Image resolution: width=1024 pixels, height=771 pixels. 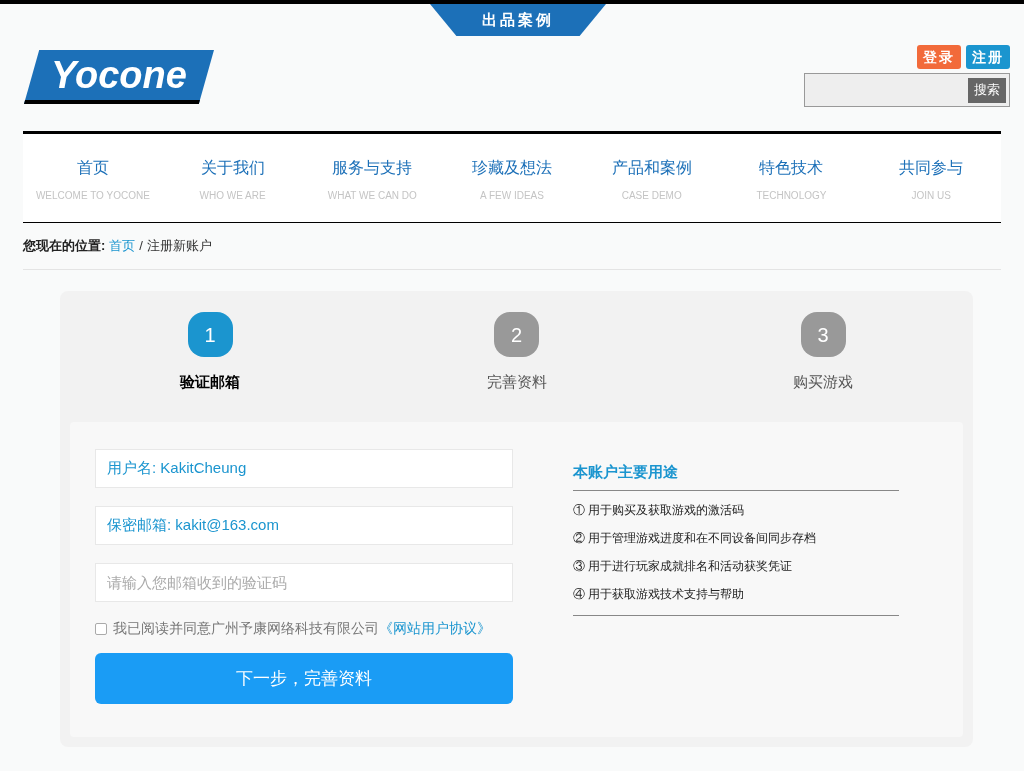 What do you see at coordinates (736, 476) in the screenshot?
I see `uses-title: 本账户主要用途` at bounding box center [736, 476].